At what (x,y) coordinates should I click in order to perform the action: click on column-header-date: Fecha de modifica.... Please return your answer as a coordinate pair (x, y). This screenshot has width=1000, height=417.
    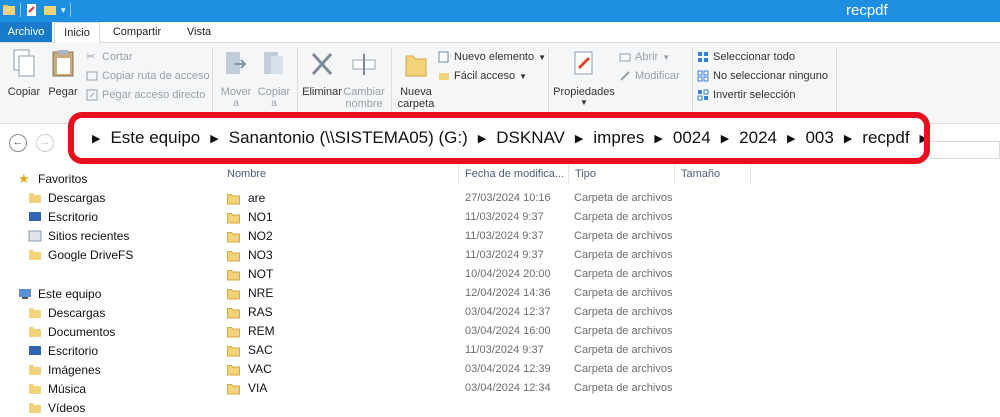
    Looking at the image, I should click on (514, 174).